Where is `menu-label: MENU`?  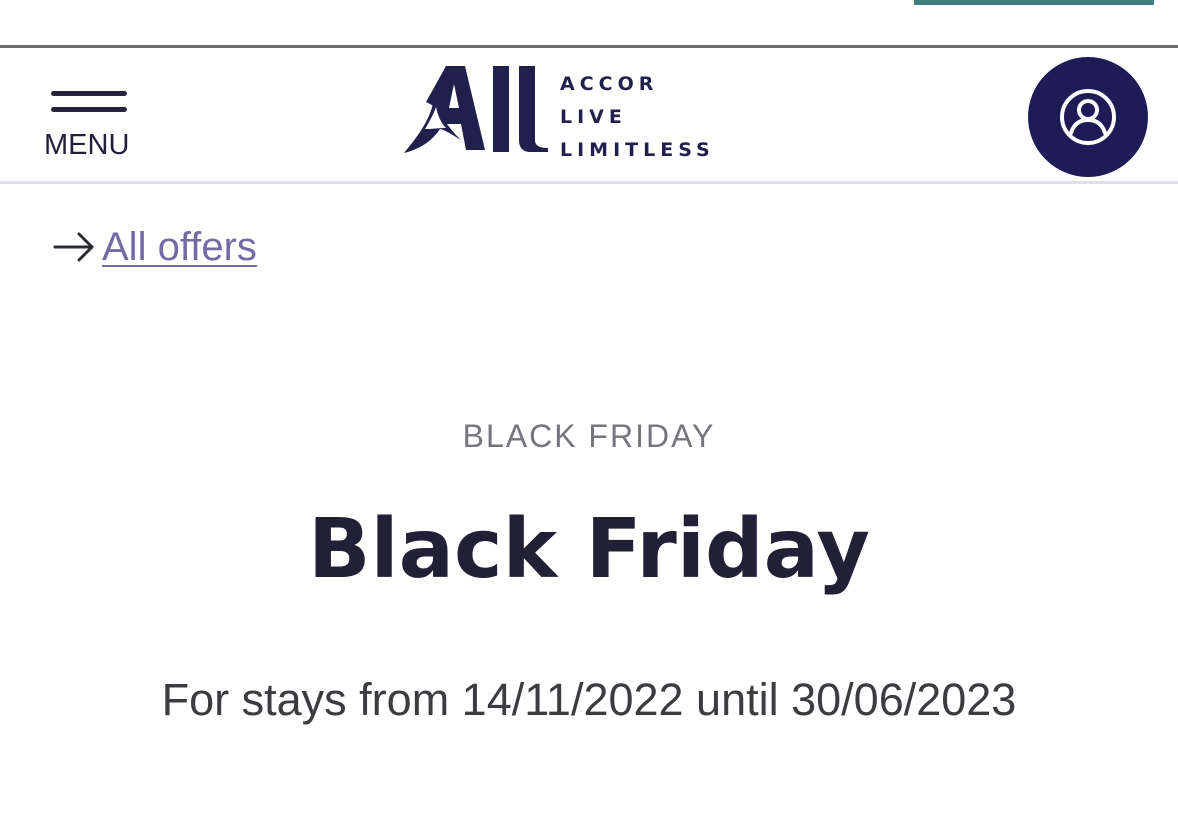
menu-label: MENU is located at coordinates (87, 145).